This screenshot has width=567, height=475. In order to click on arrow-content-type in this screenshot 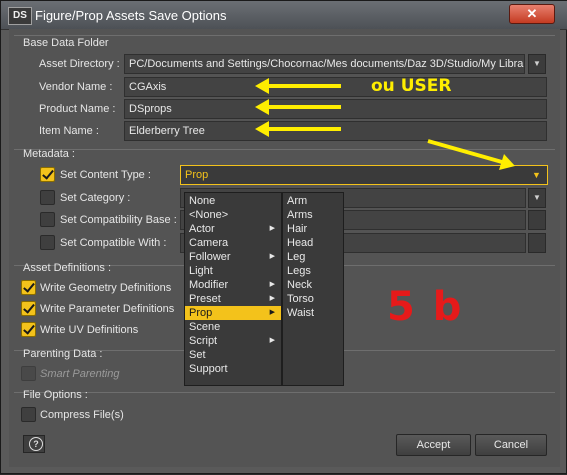, I will do `click(471, 154)`.